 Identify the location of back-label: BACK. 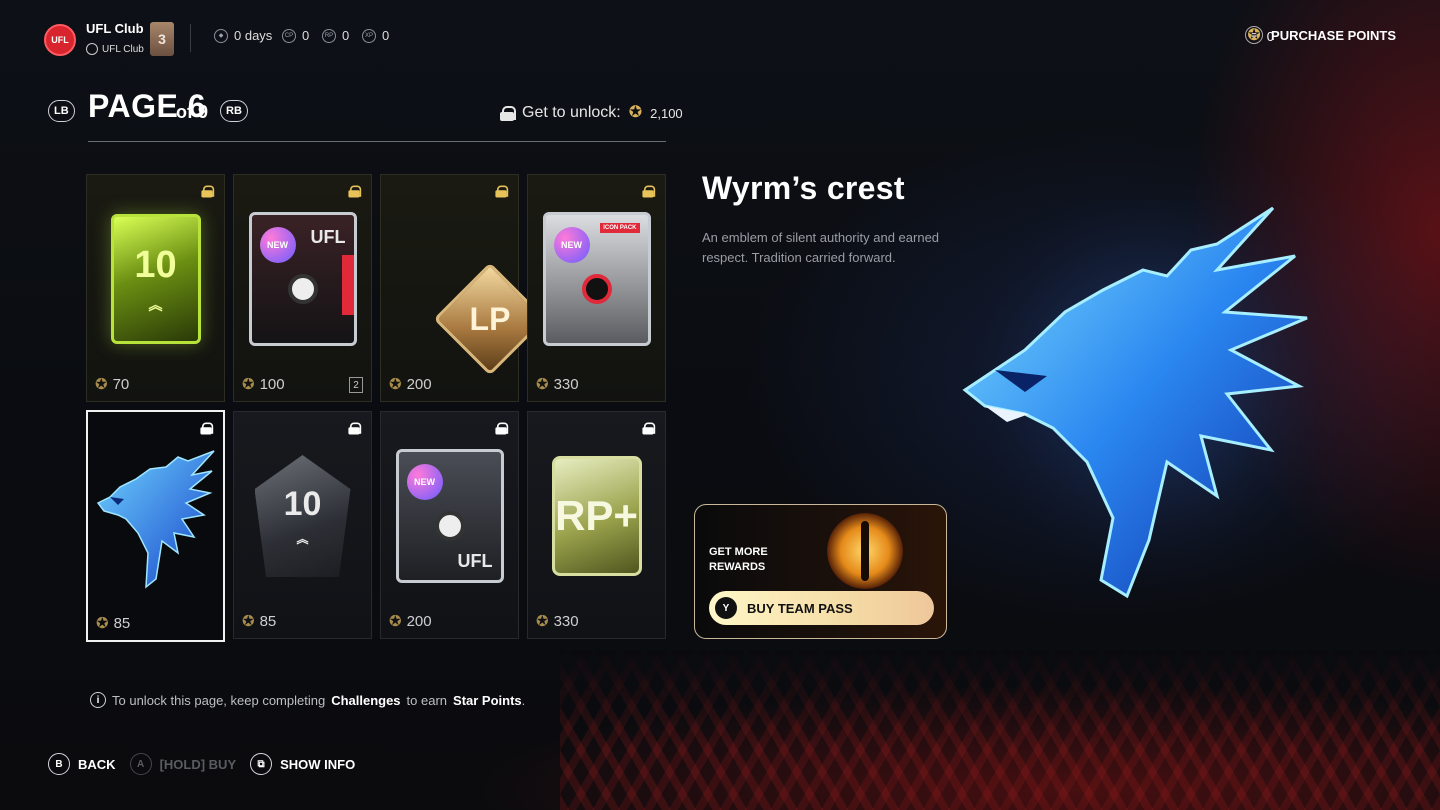
(97, 764).